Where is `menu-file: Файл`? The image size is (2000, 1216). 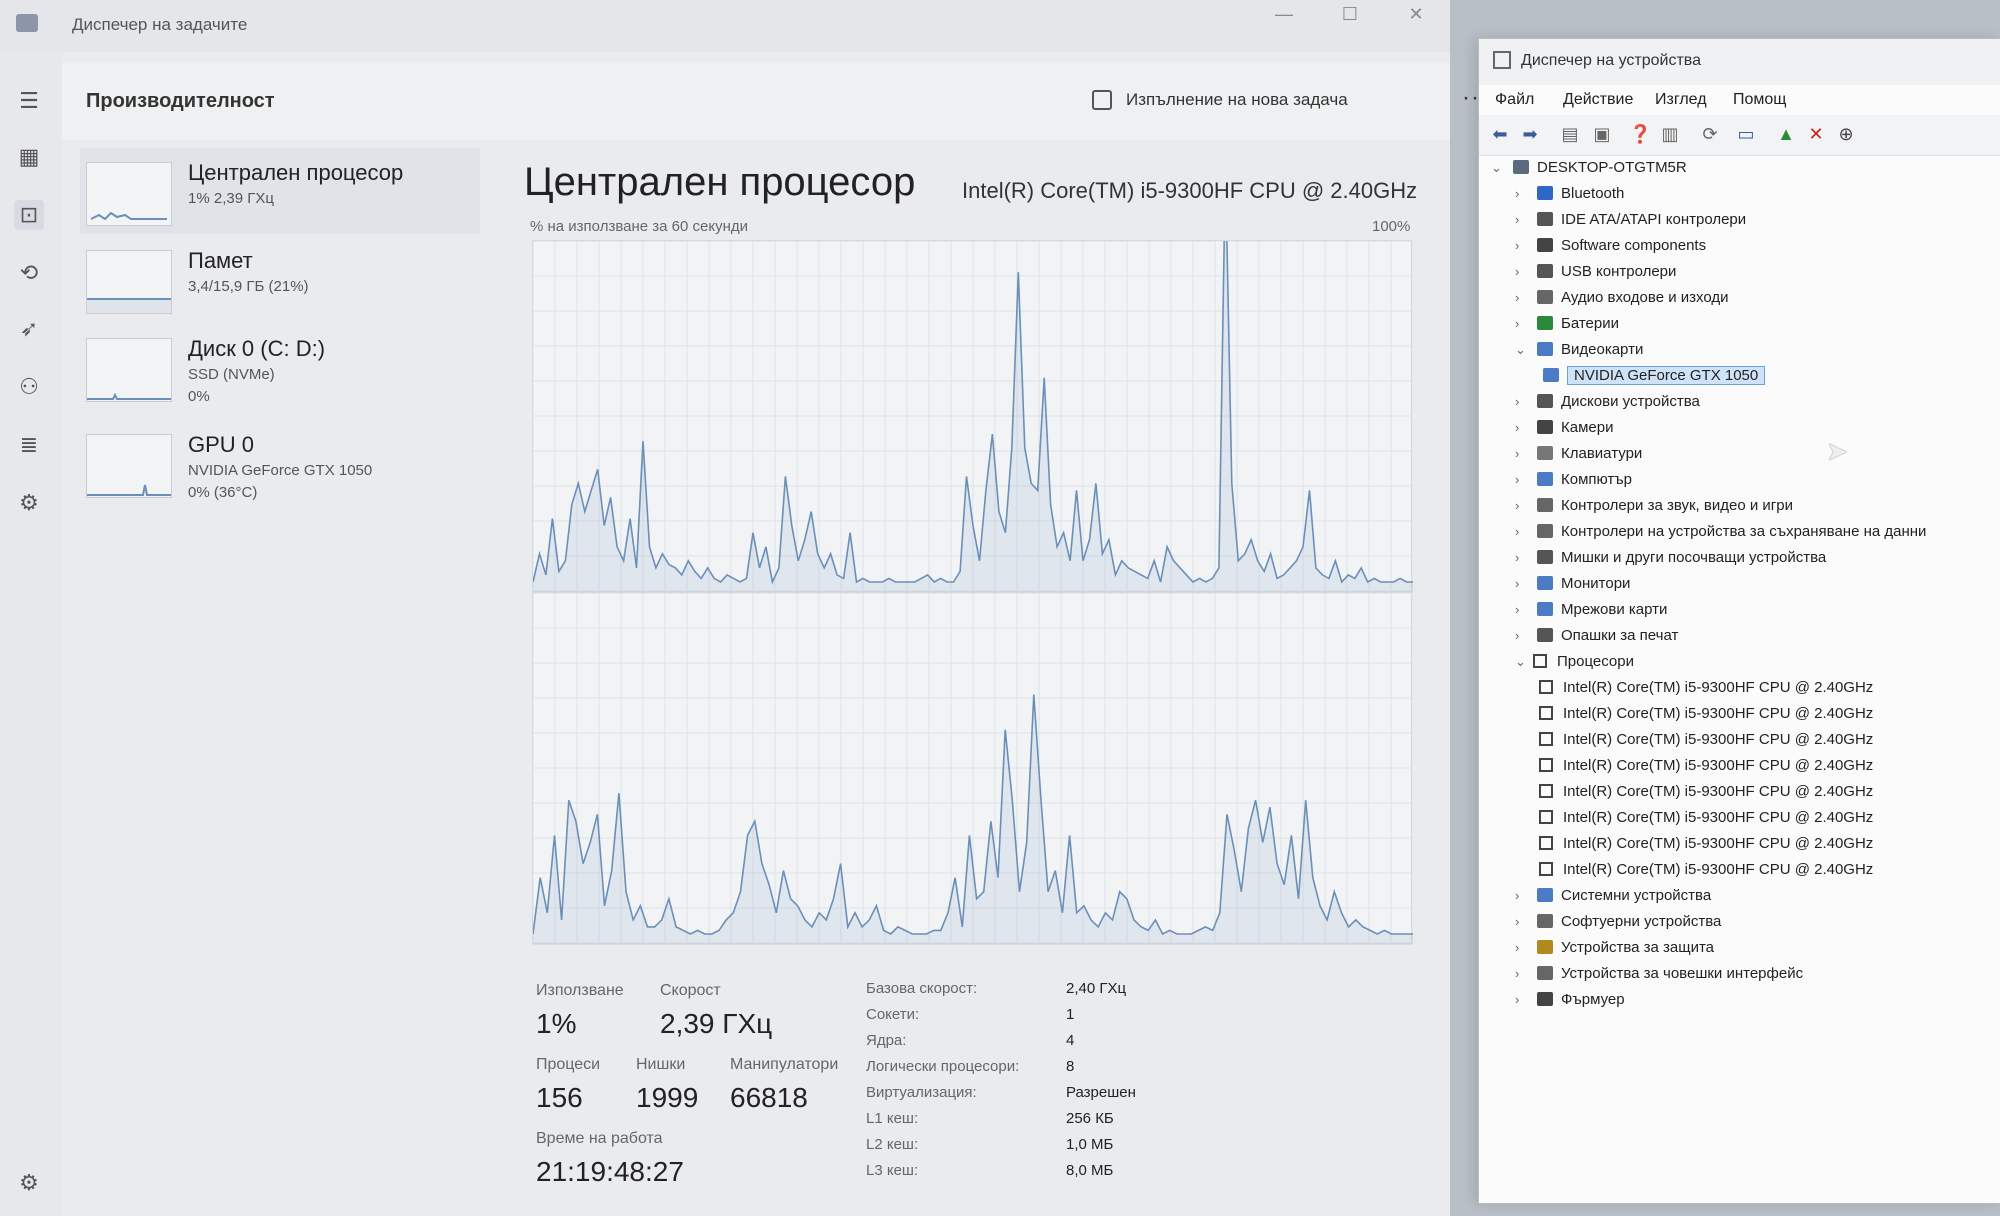
menu-file: Файл is located at coordinates (1514, 100).